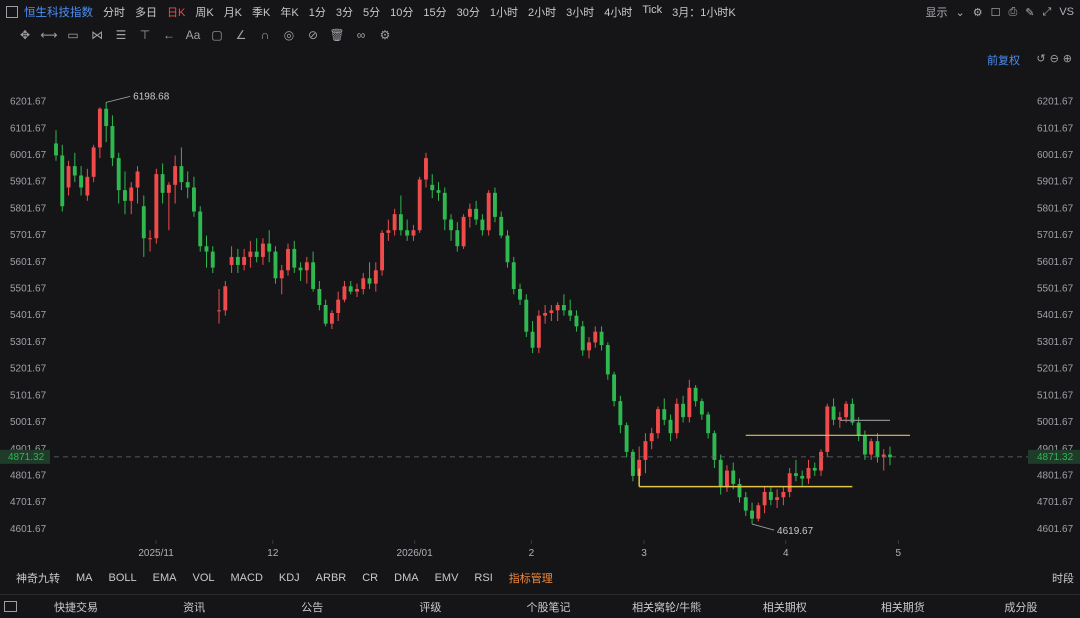 This screenshot has width=1080, height=618. I want to click on bottom-tab: 相关期货, so click(903, 607).